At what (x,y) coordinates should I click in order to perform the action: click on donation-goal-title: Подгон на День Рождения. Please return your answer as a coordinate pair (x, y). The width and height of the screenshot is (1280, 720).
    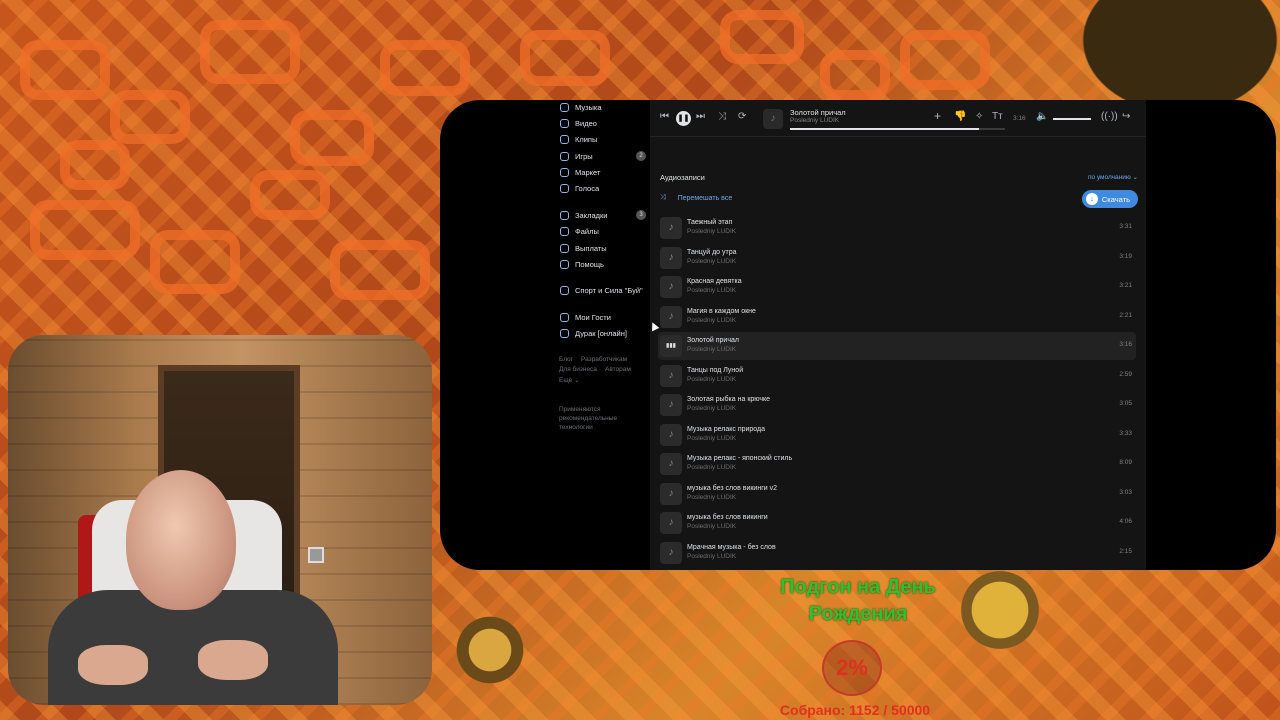
    Looking at the image, I should click on (858, 600).